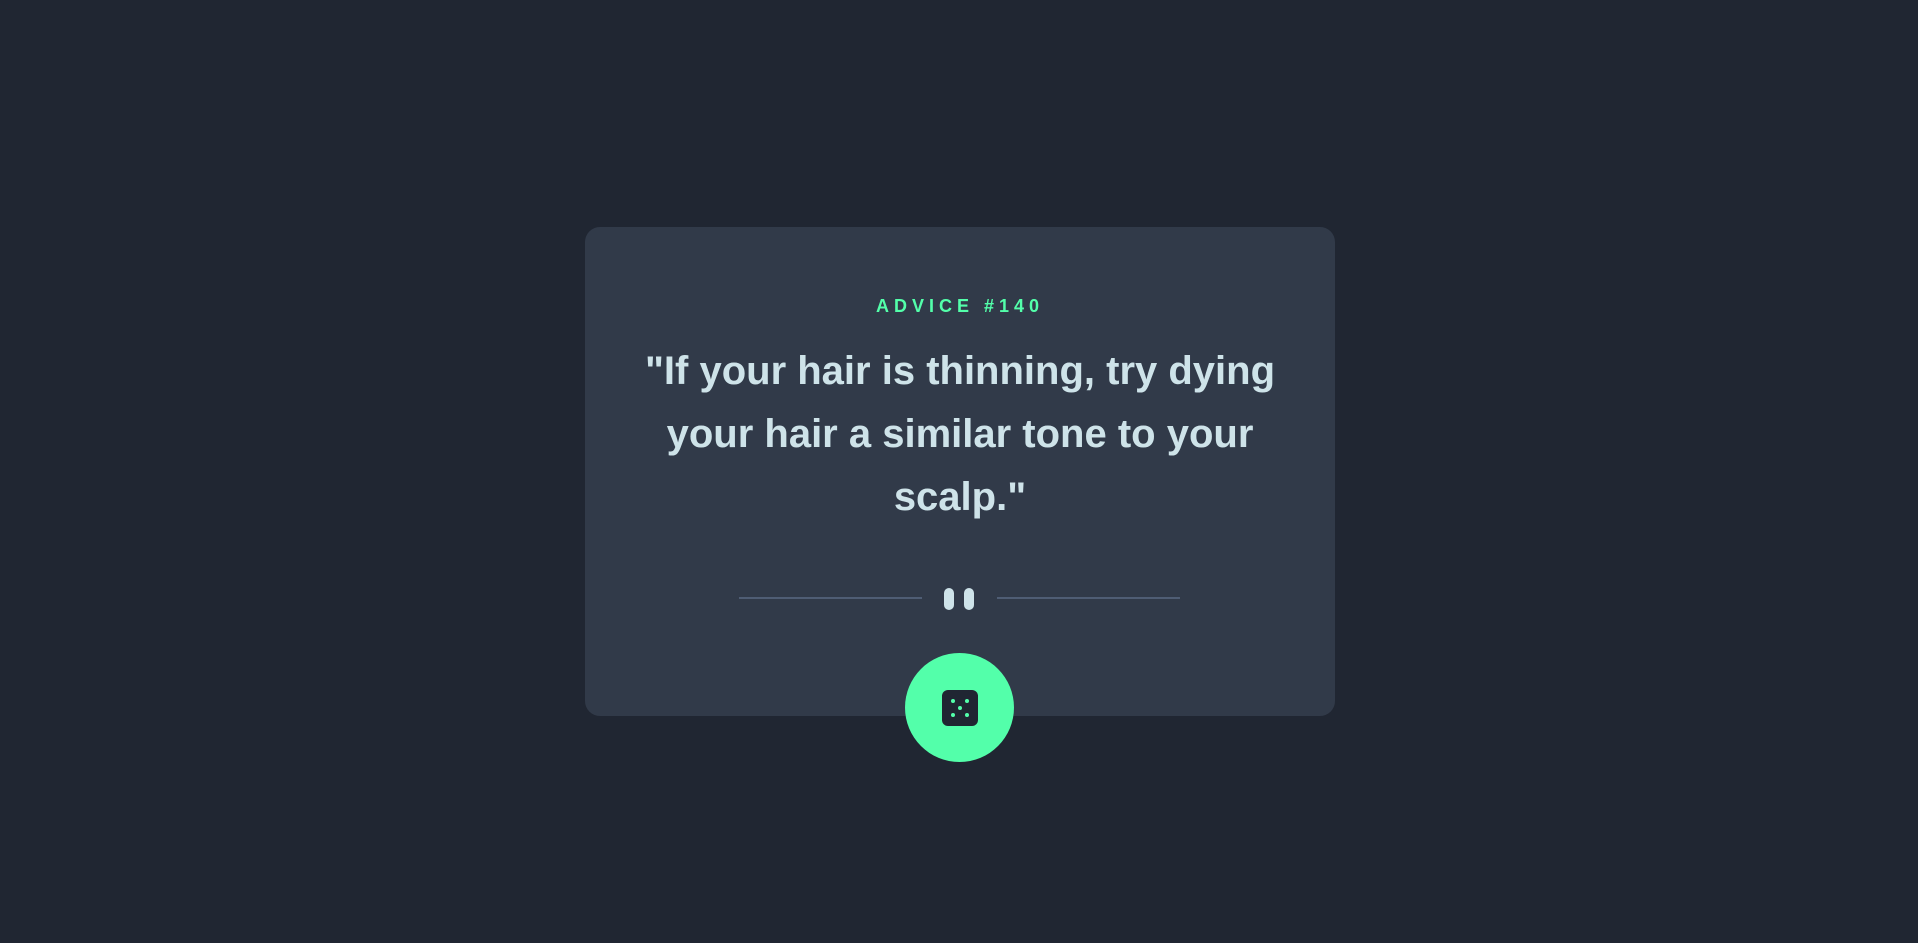 The width and height of the screenshot is (1918, 943). I want to click on dice-icon, so click(960, 708).